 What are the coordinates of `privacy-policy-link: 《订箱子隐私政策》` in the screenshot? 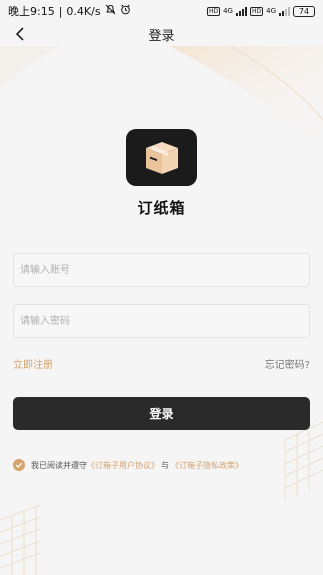 It's located at (207, 465).